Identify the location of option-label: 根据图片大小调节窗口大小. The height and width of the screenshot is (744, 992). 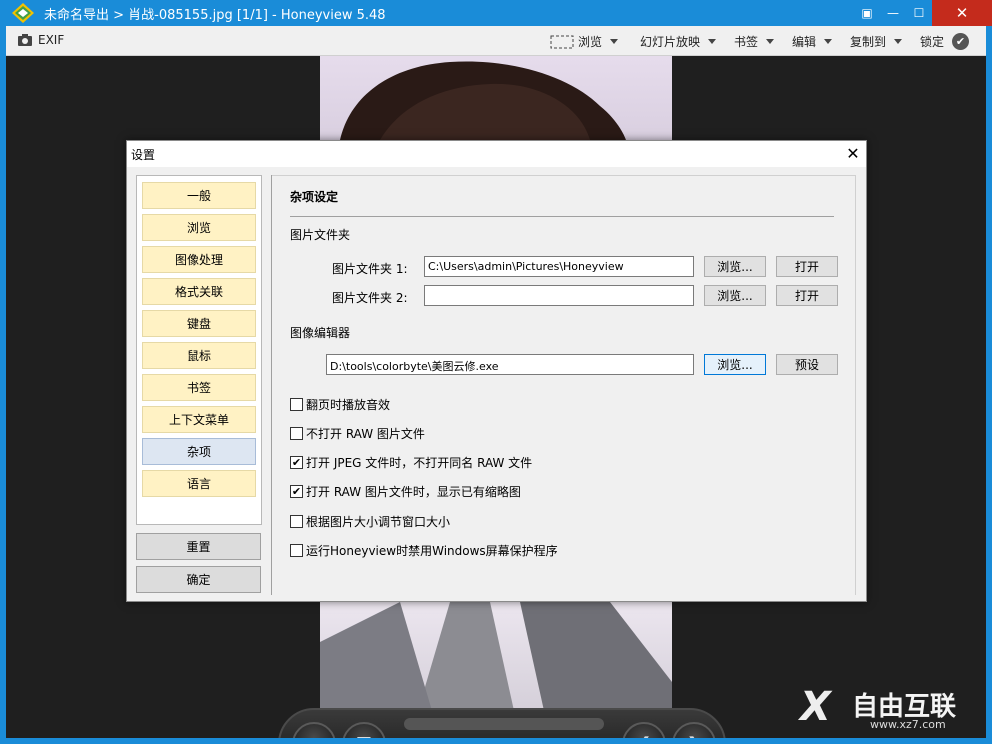
(378, 522).